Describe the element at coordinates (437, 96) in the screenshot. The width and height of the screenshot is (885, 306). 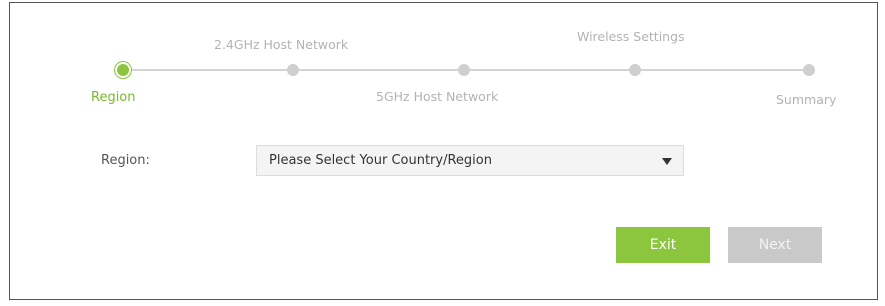
I see `step-label-5ghz-host-network: 5GHz Host Network` at that location.